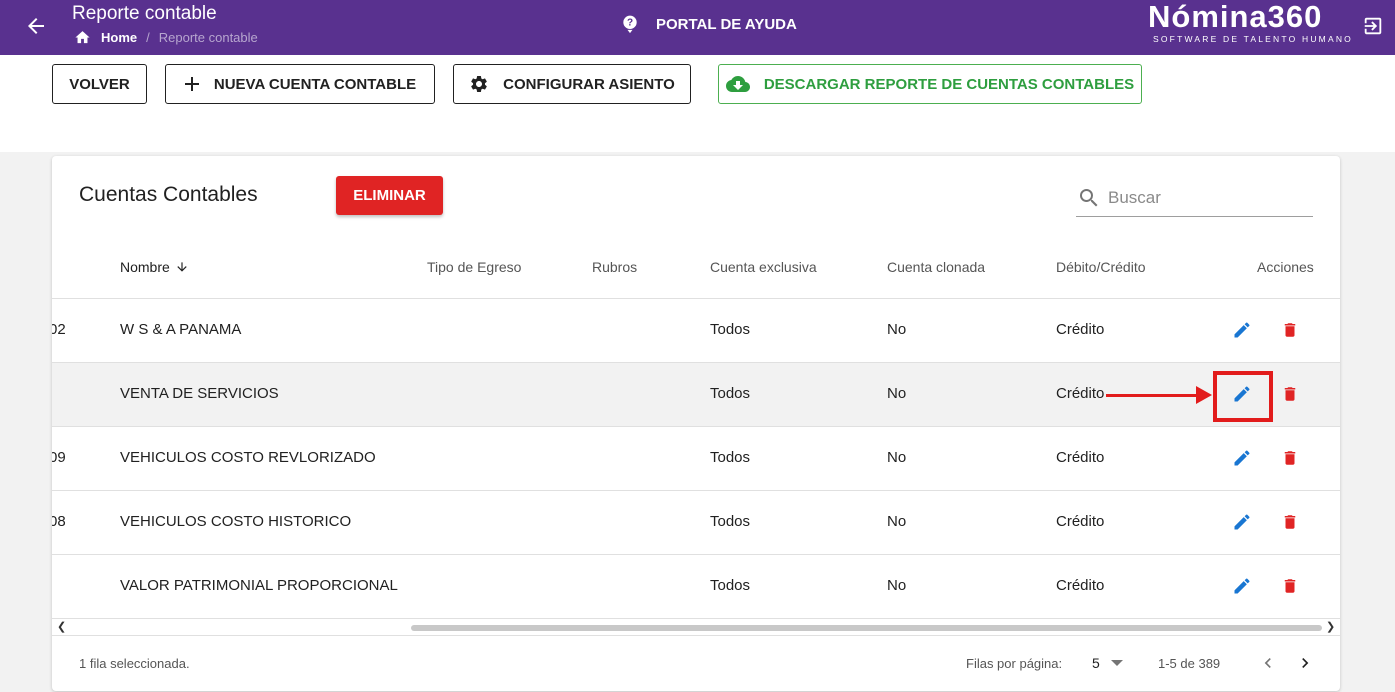 Image resolution: width=1395 pixels, height=692 pixels. I want to click on annotation-arrow-head, so click(1204, 395).